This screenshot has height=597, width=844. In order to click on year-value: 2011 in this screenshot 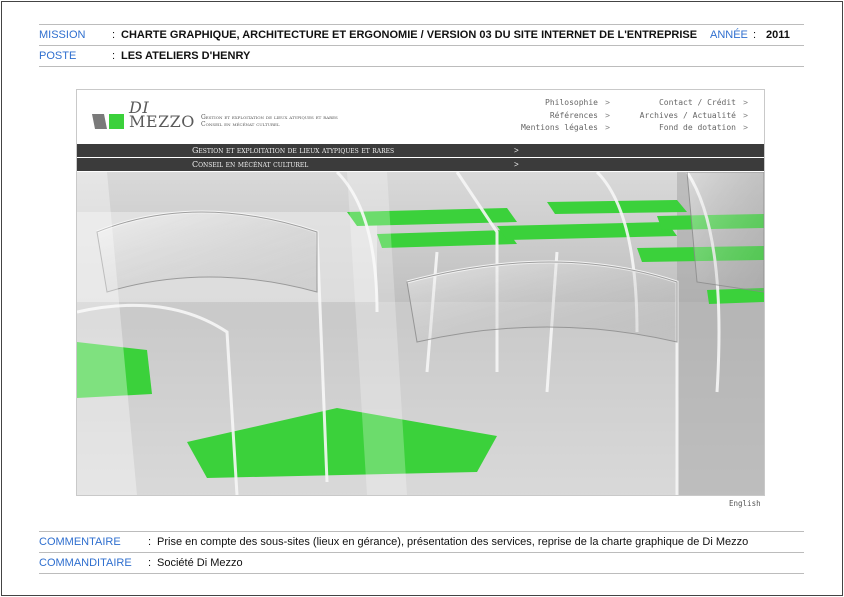, I will do `click(778, 35)`.